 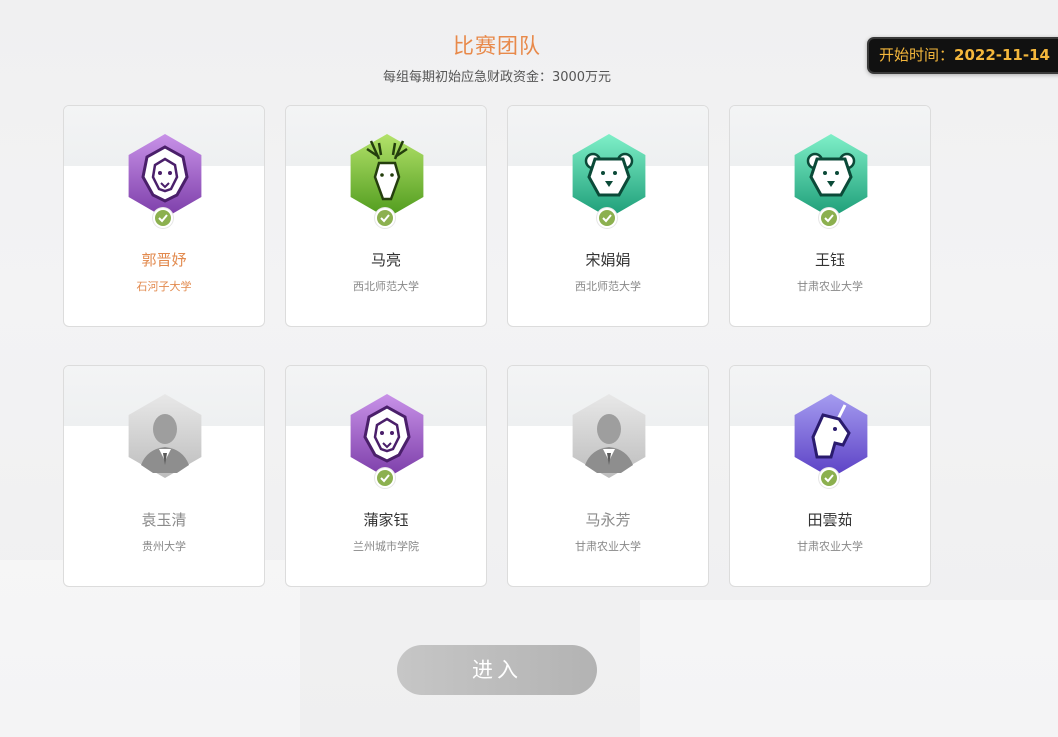 I want to click on member-school: 石河子大学, so click(x=164, y=286).